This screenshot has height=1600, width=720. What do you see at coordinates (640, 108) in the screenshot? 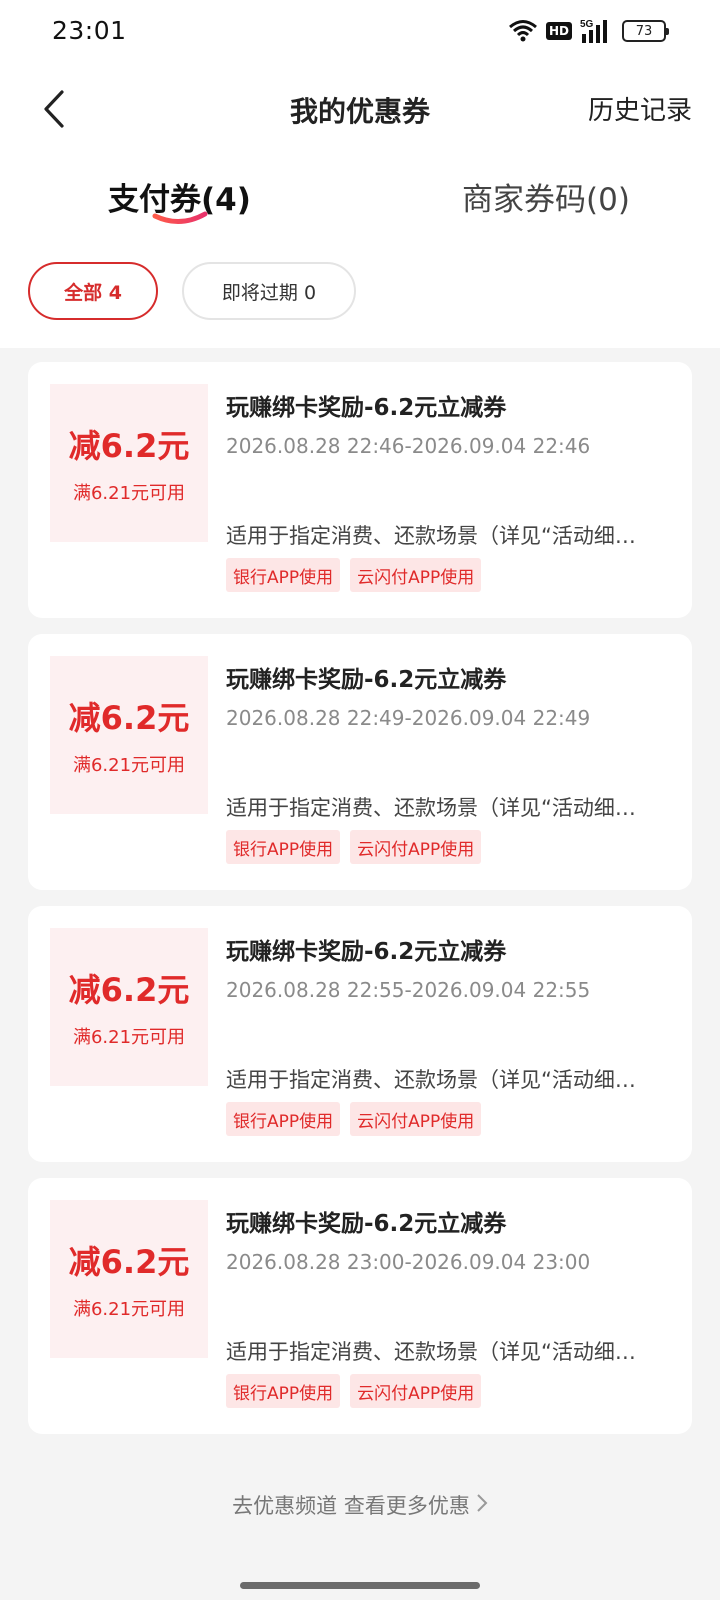
I see `history-link: 历史记录` at bounding box center [640, 108].